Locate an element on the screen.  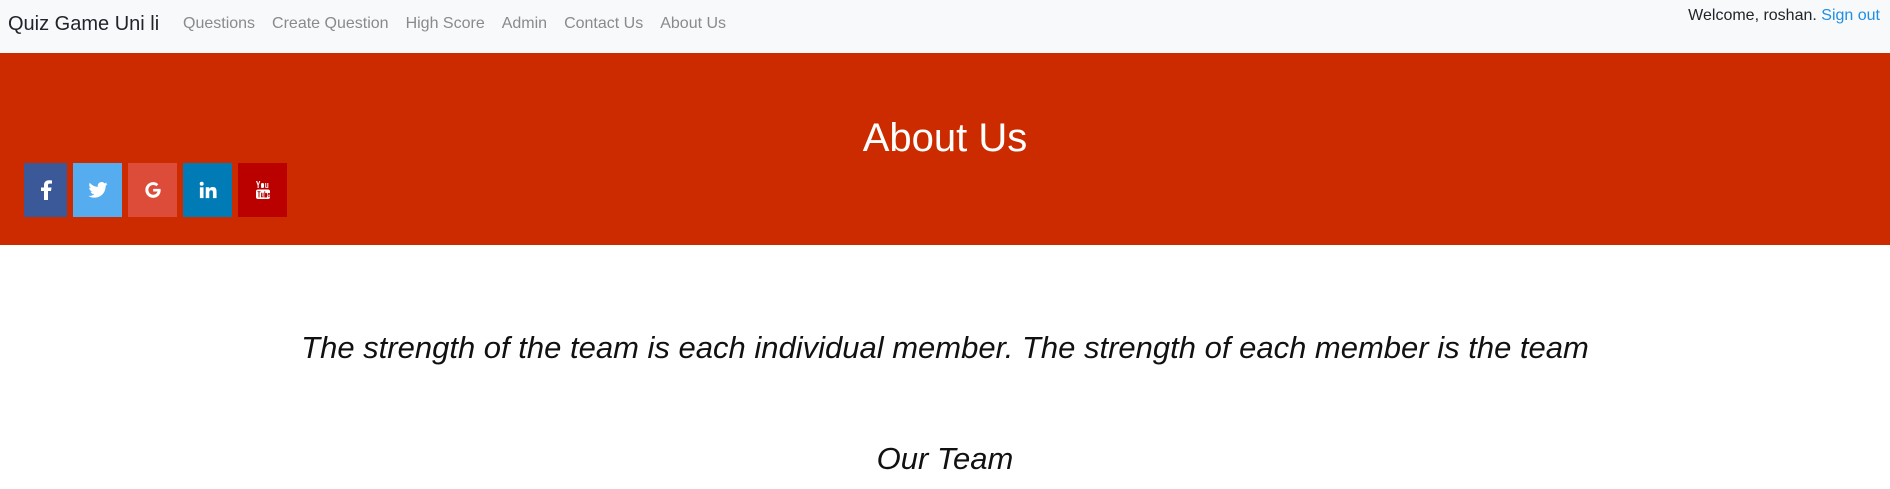
nav-link-high-score: High Score is located at coordinates (445, 24).